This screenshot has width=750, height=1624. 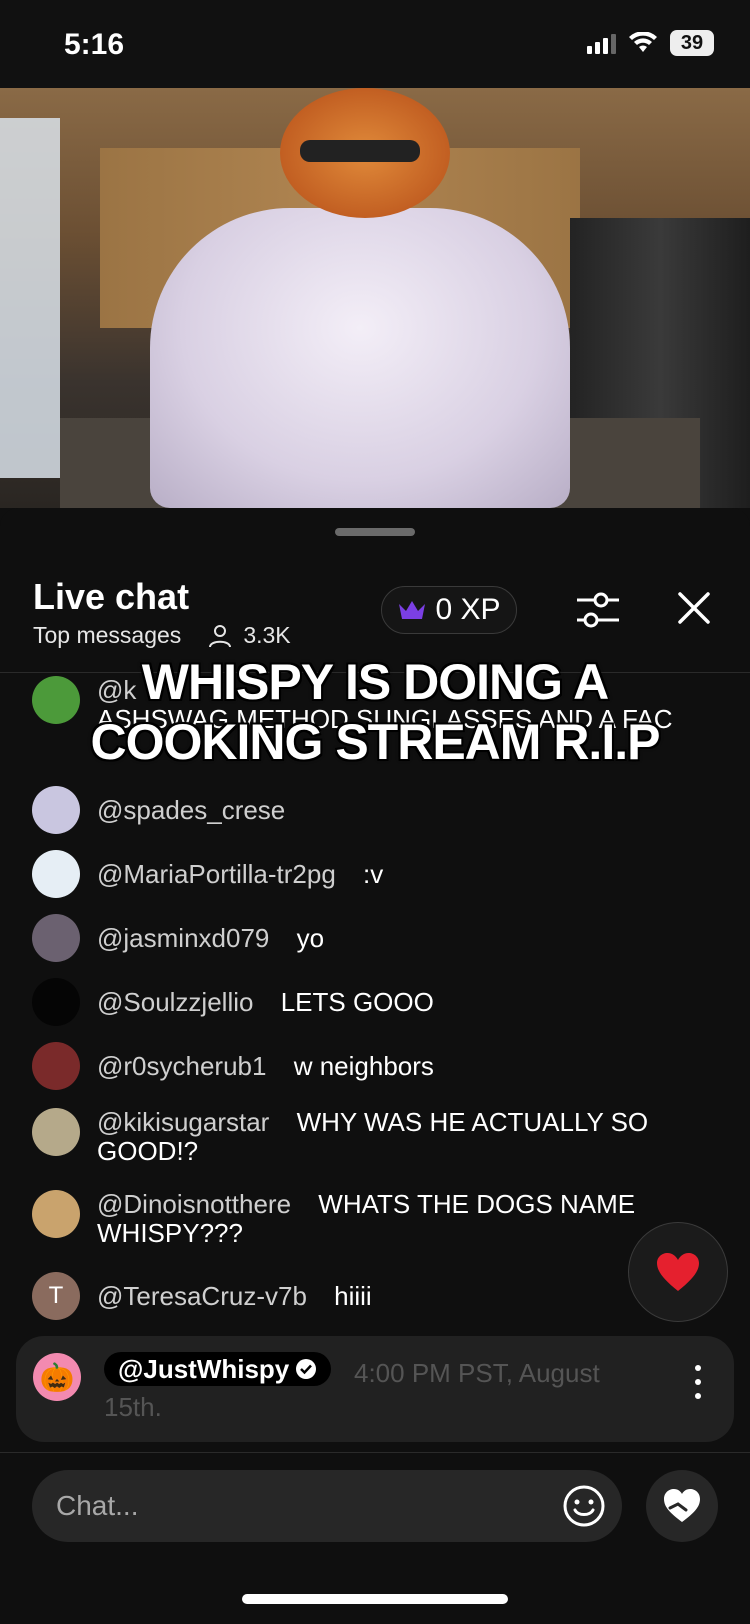 I want to click on message-author: @r0sycherub1, so click(x=181, y=1066).